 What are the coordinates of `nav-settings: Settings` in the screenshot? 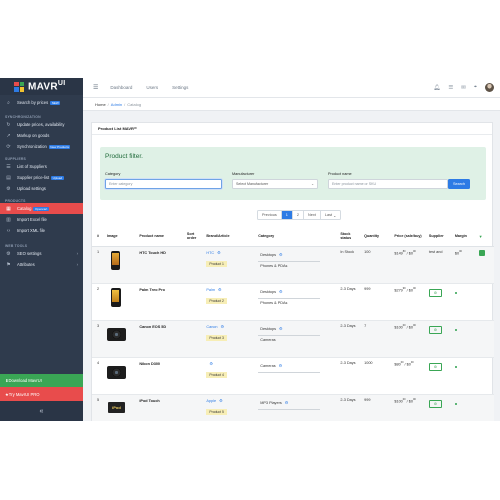 It's located at (180, 87).